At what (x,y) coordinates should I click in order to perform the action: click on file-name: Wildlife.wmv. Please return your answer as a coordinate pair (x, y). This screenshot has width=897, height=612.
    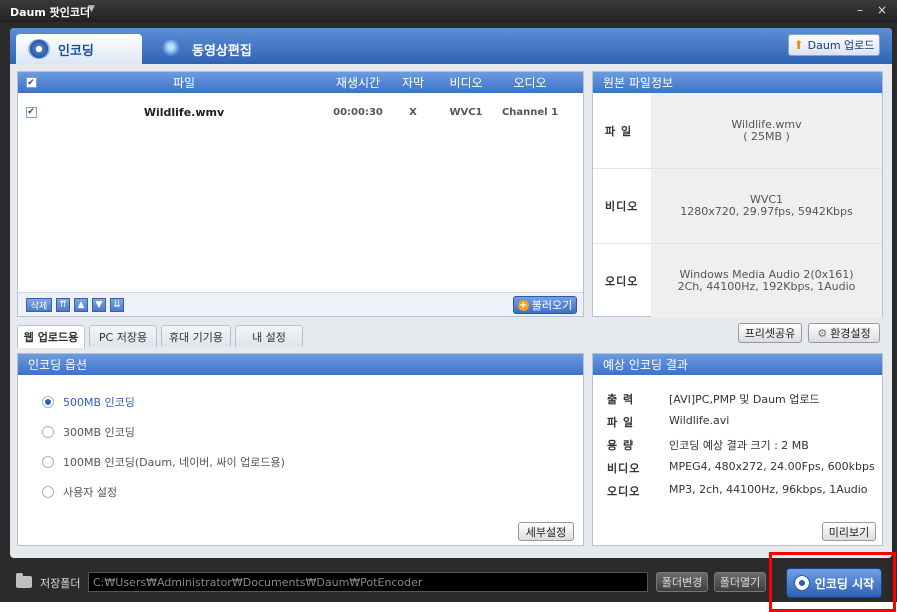
    Looking at the image, I should click on (184, 112).